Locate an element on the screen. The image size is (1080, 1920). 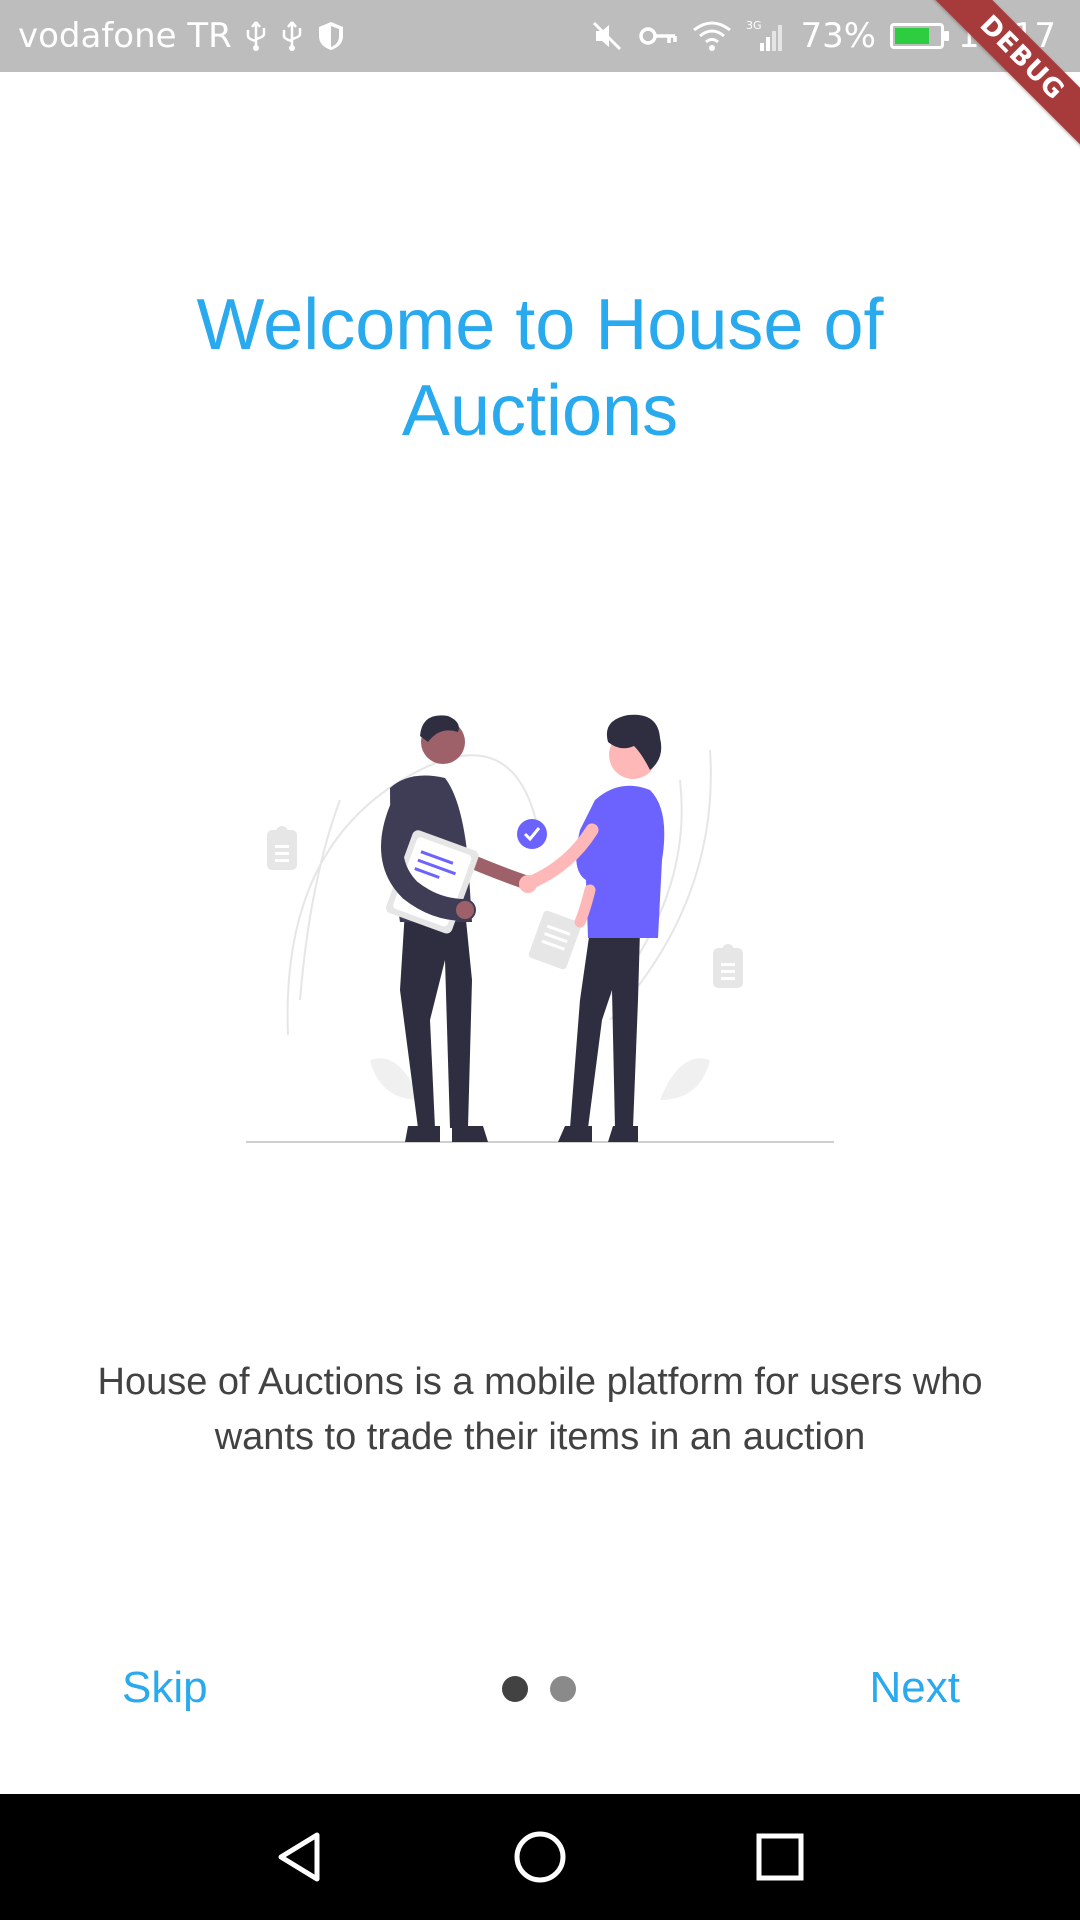
page-indicator is located at coordinates (539, 1689).